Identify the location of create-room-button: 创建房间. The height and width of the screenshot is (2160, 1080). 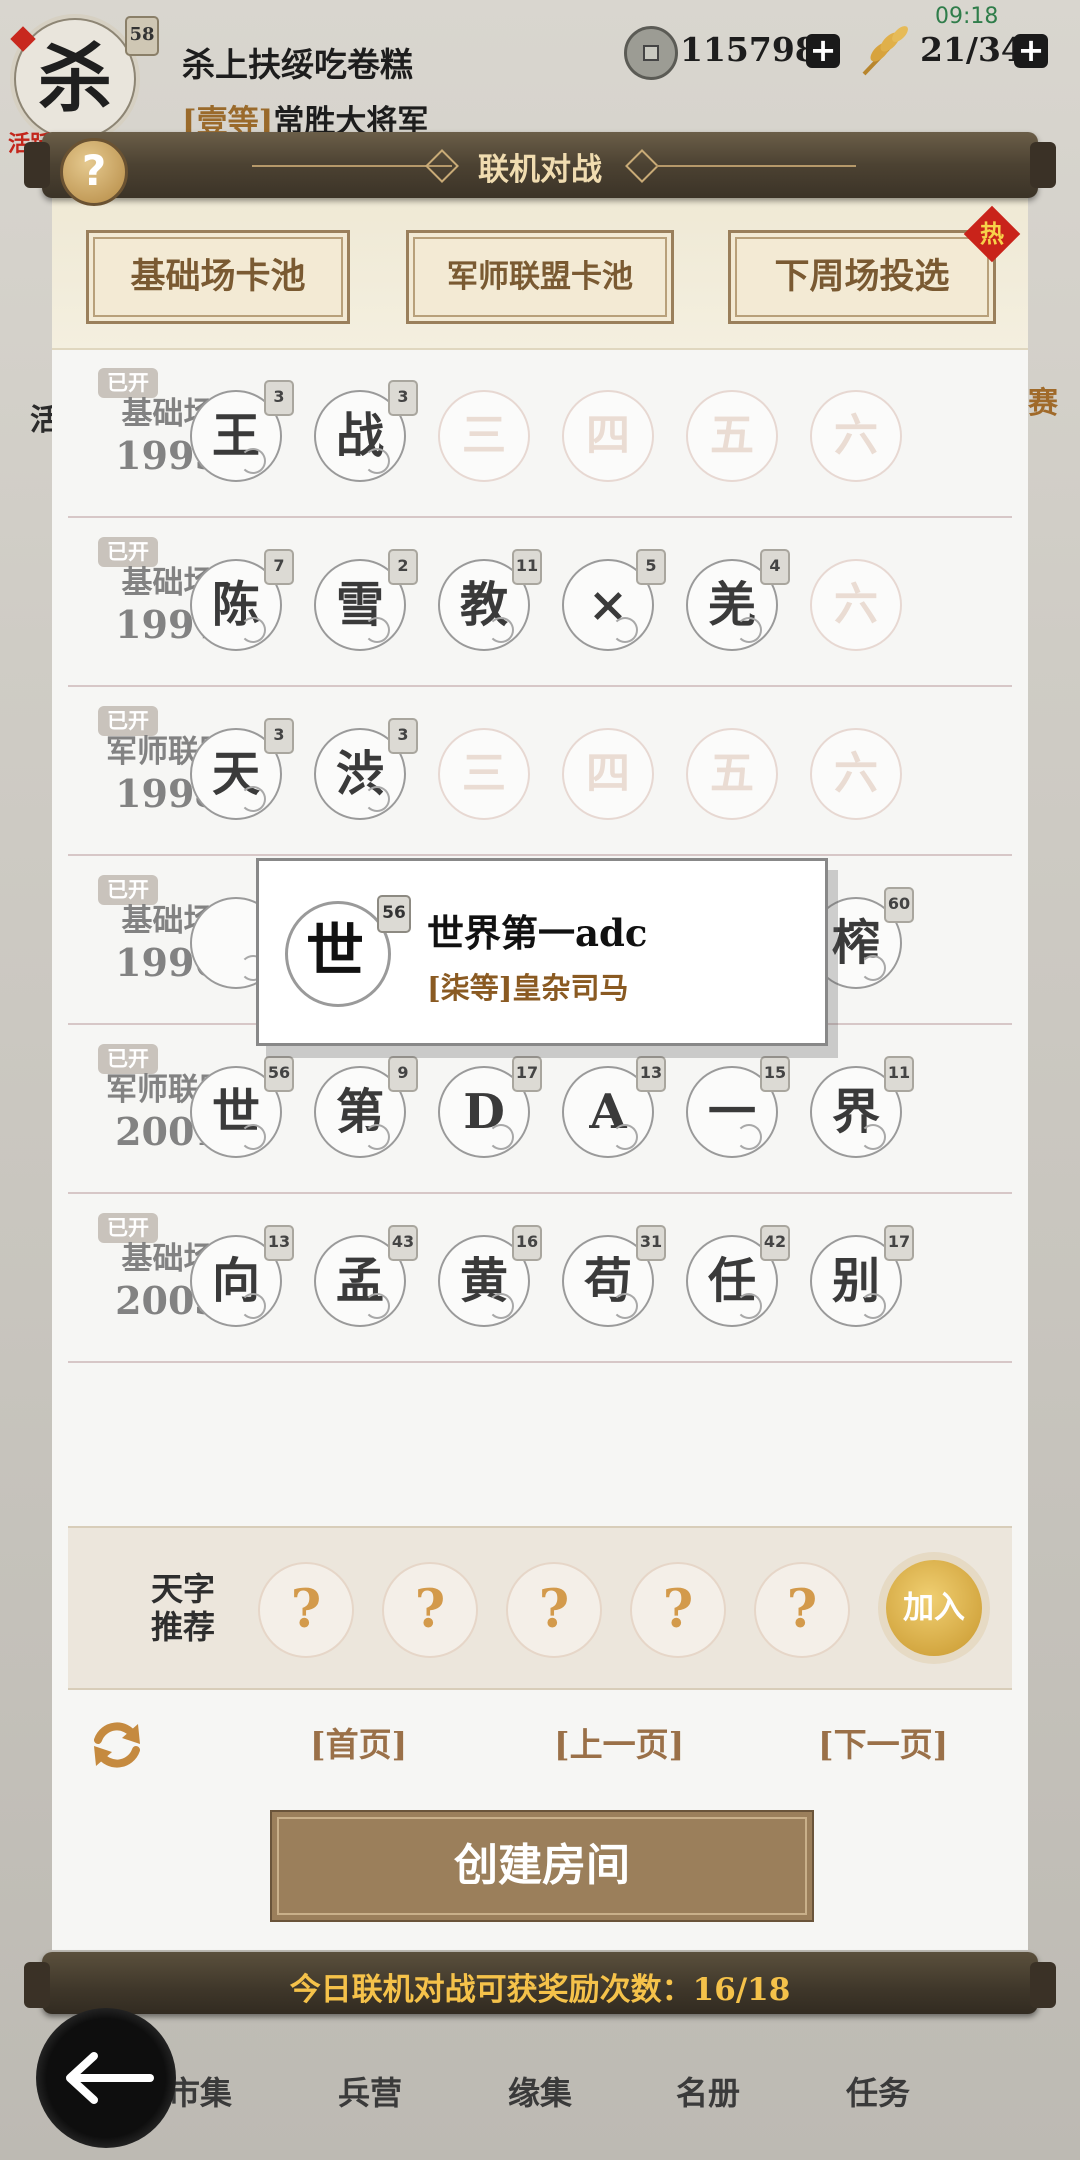
(542, 1866).